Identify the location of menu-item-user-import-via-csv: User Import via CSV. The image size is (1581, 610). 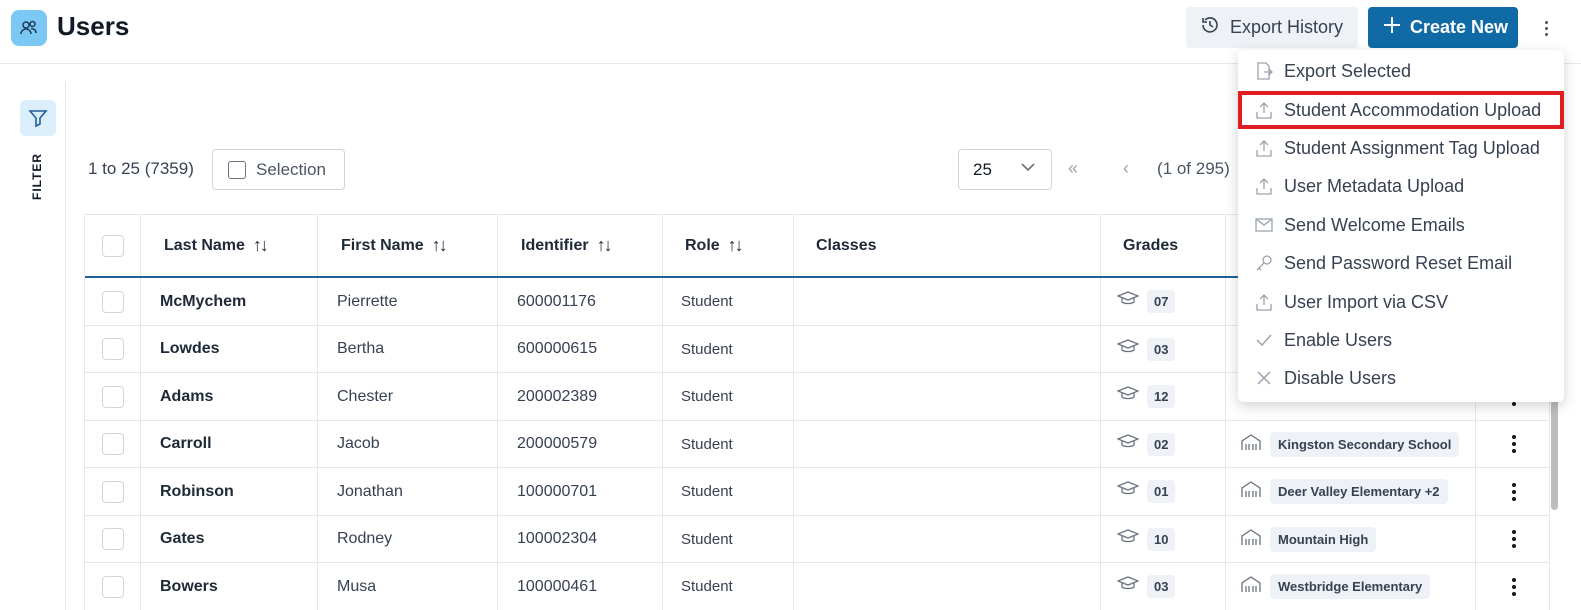
(1401, 302).